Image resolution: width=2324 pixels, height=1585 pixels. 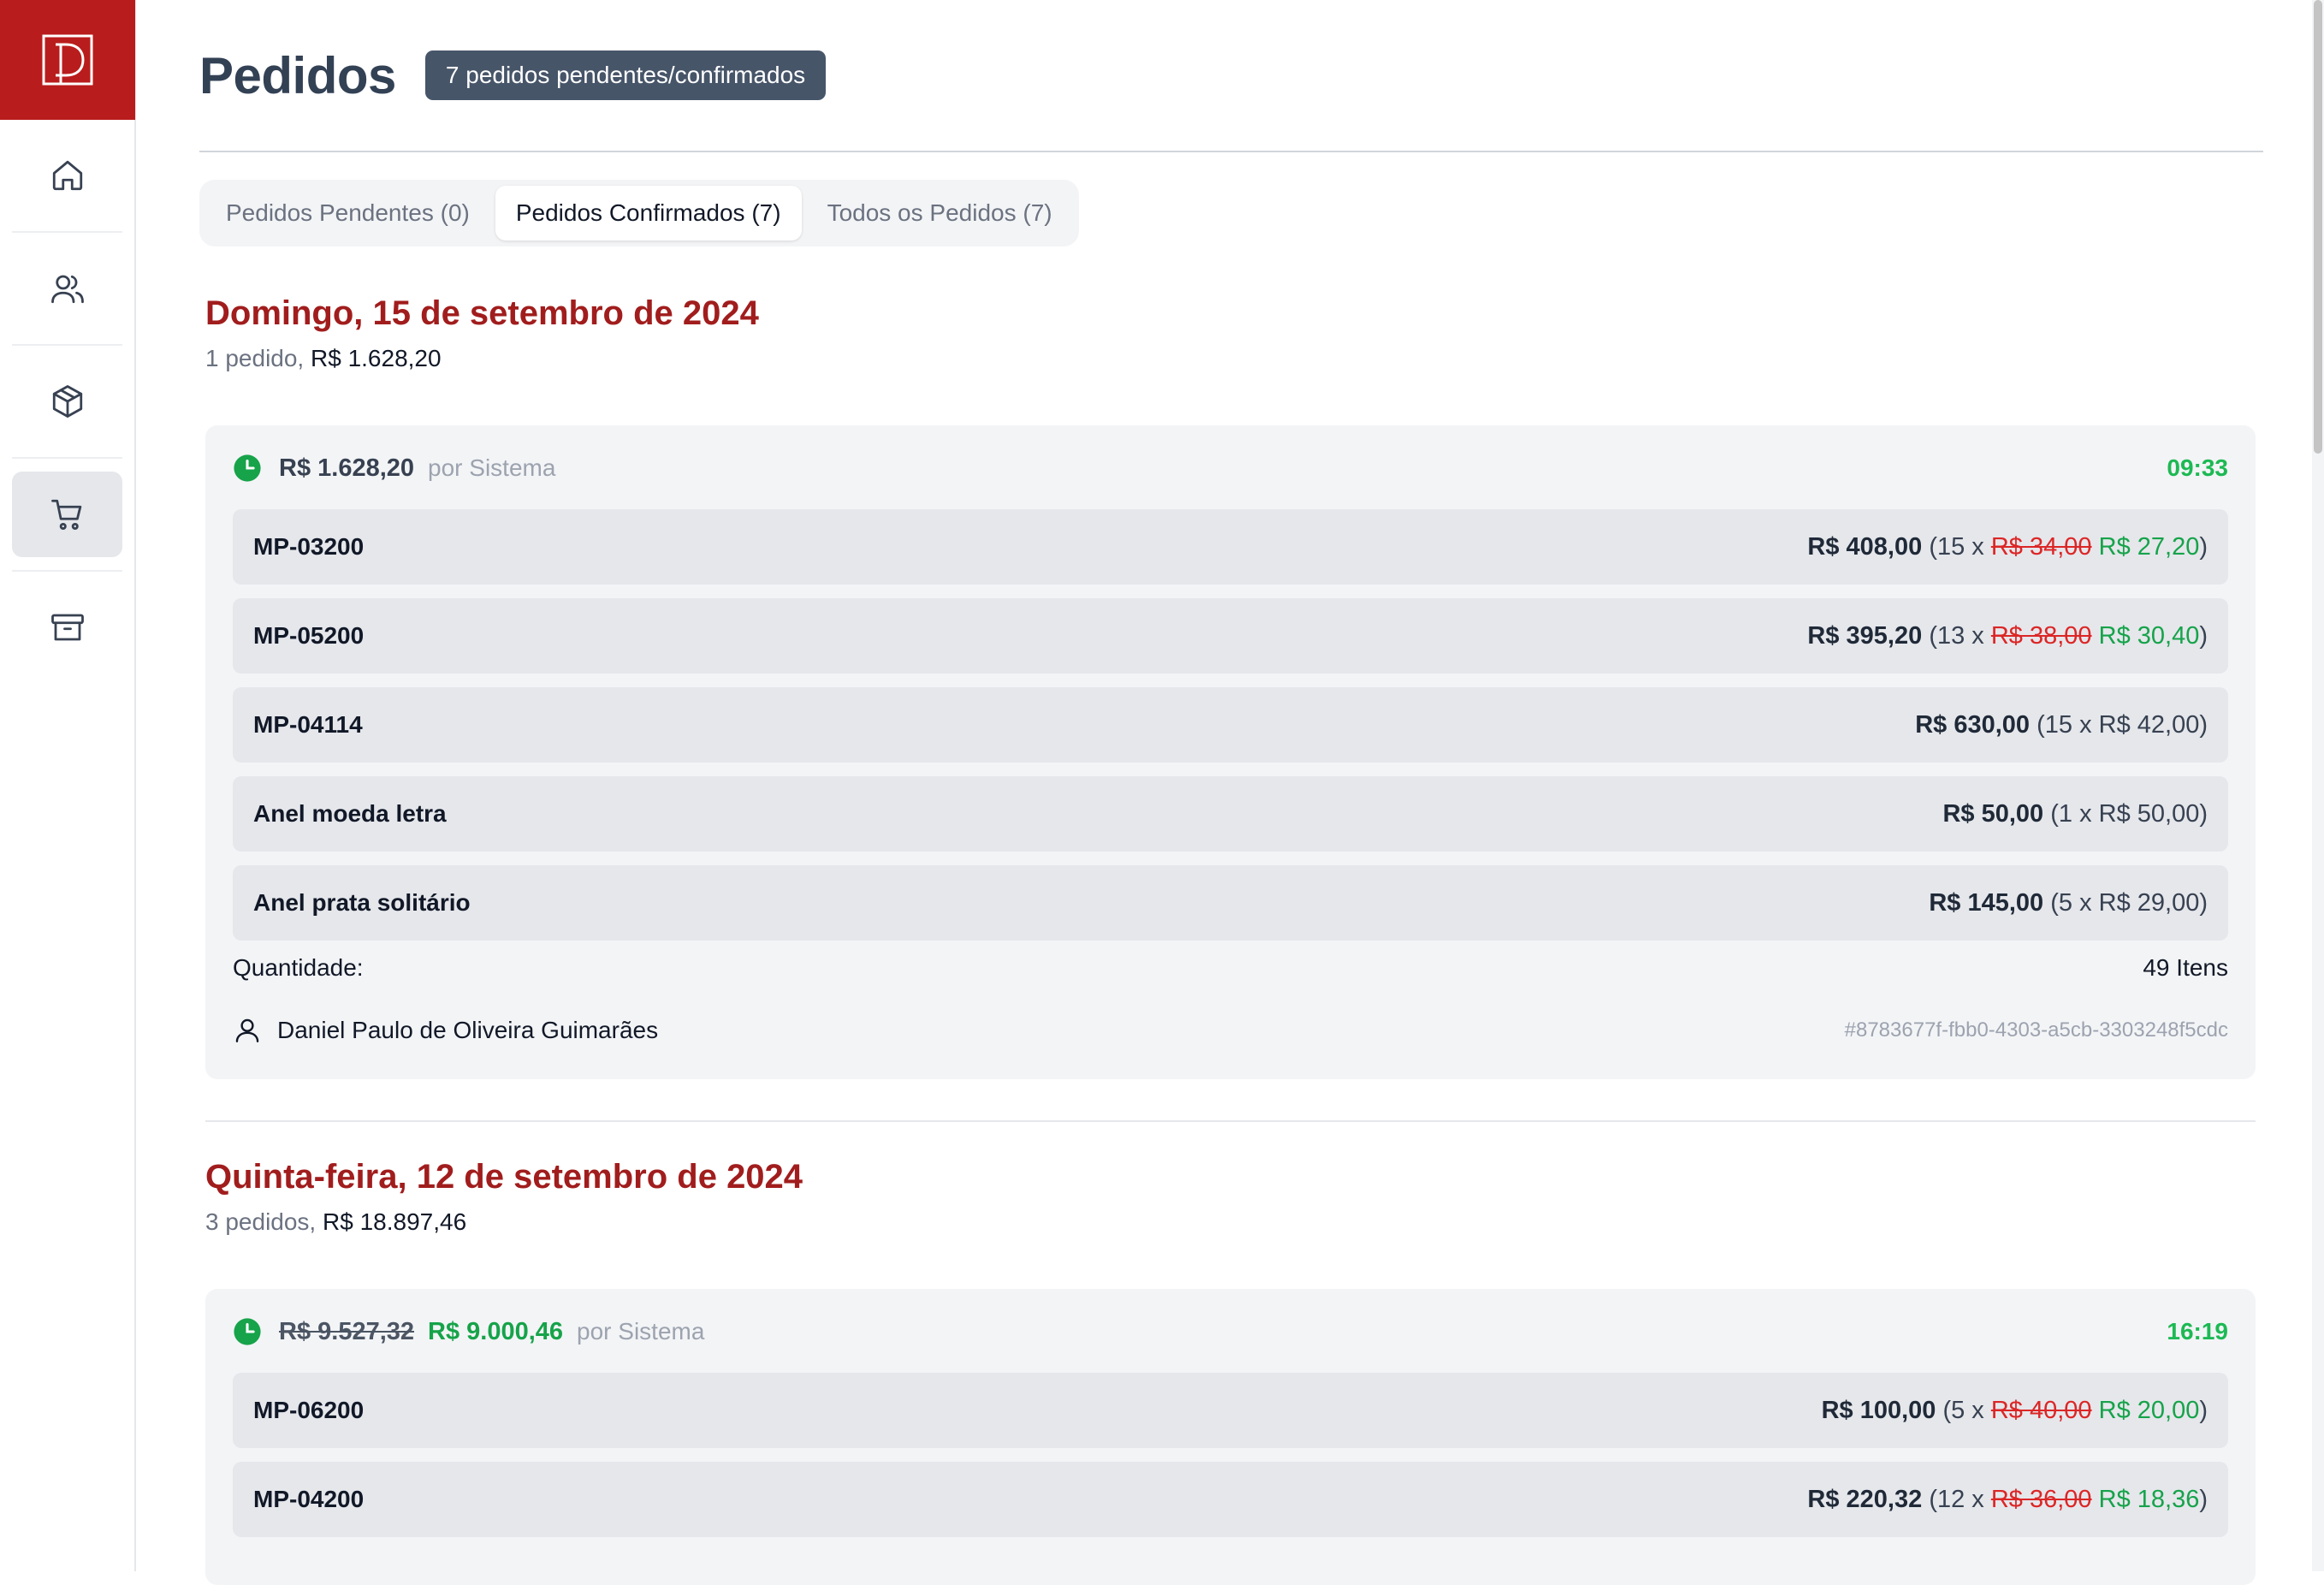 I want to click on order-id: #8783677f-fbb0-4303-a5cb-3303248f5cdc, so click(x=2036, y=1030).